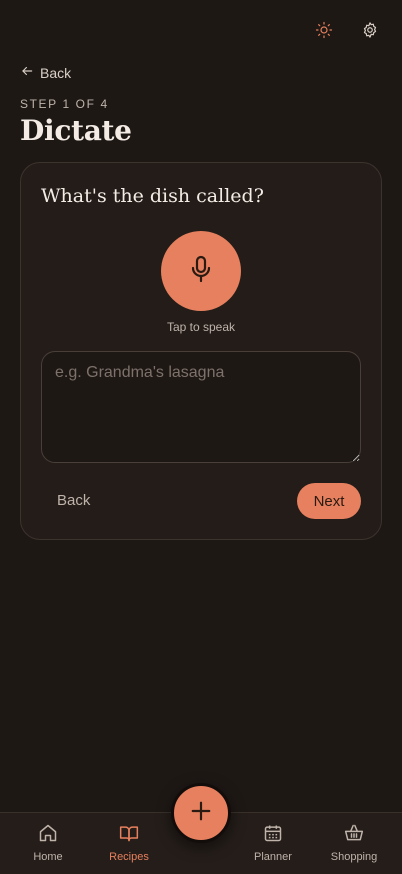  I want to click on sun-icon, so click(324, 30).